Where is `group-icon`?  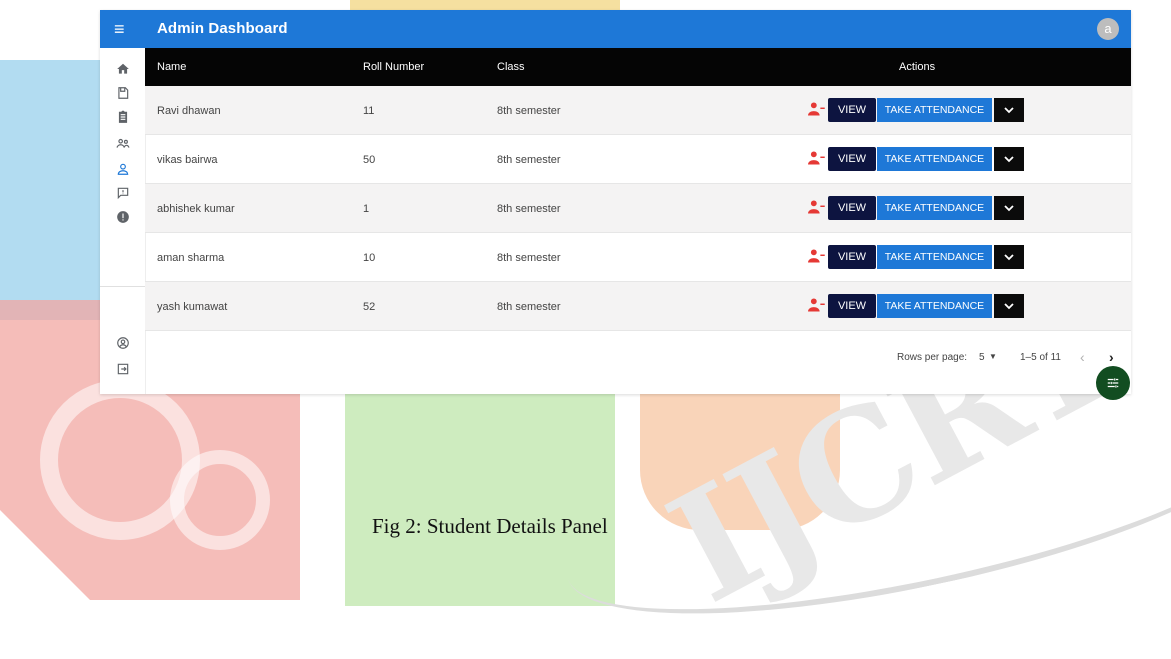
group-icon is located at coordinates (122, 143).